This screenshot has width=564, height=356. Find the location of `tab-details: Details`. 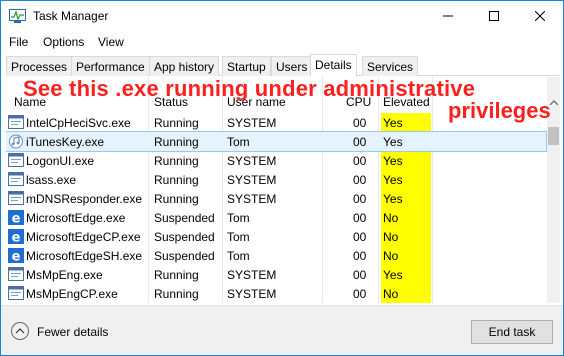

tab-details: Details is located at coordinates (333, 65).